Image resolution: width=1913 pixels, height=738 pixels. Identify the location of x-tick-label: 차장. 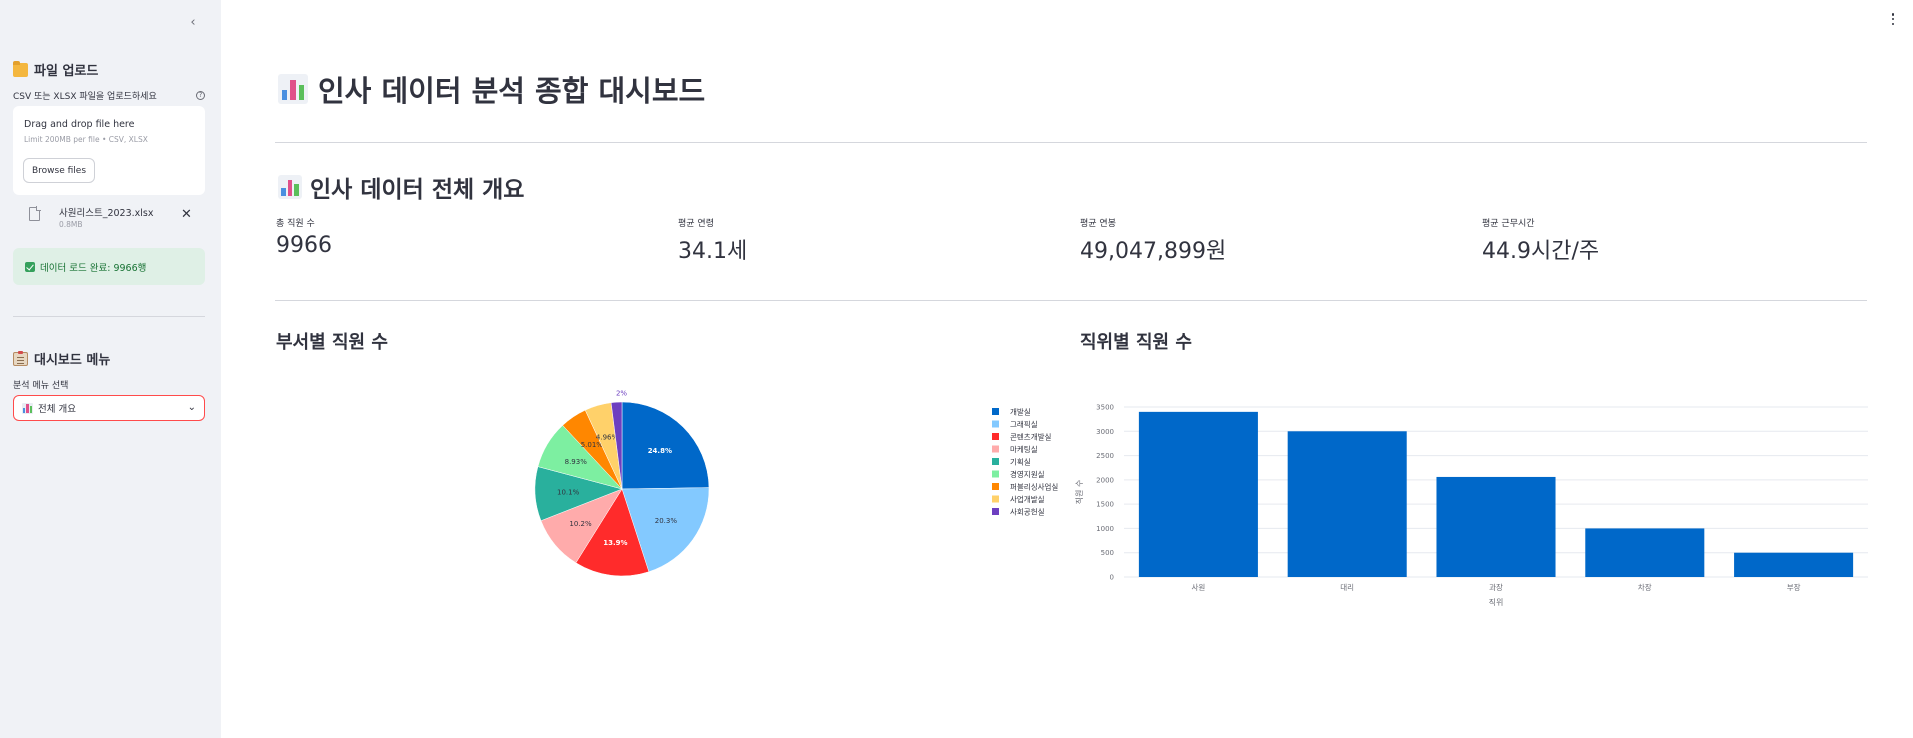
(1645, 587).